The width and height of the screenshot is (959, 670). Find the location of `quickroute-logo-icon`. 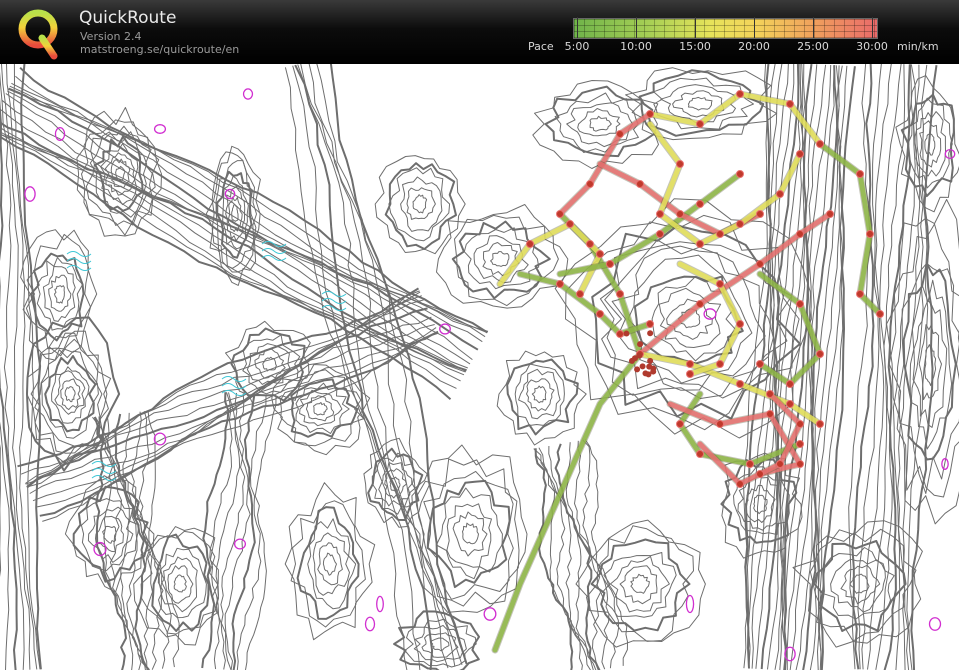

quickroute-logo-icon is located at coordinates (38, 34).